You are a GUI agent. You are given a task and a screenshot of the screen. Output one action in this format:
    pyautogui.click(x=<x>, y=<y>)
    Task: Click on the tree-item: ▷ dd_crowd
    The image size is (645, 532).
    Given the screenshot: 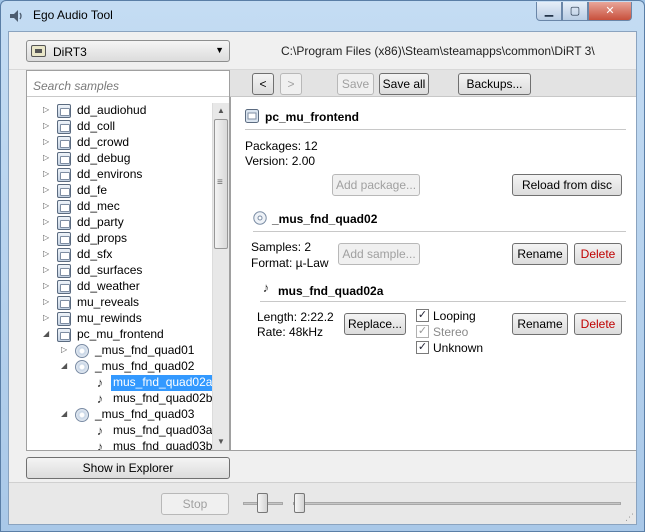 What is the action you would take?
    pyautogui.click(x=119, y=143)
    